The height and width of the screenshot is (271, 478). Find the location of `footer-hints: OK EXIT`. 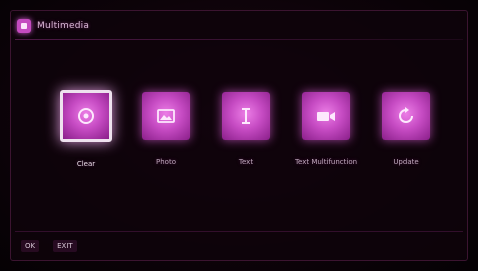

footer-hints: OK EXIT is located at coordinates (54, 246).